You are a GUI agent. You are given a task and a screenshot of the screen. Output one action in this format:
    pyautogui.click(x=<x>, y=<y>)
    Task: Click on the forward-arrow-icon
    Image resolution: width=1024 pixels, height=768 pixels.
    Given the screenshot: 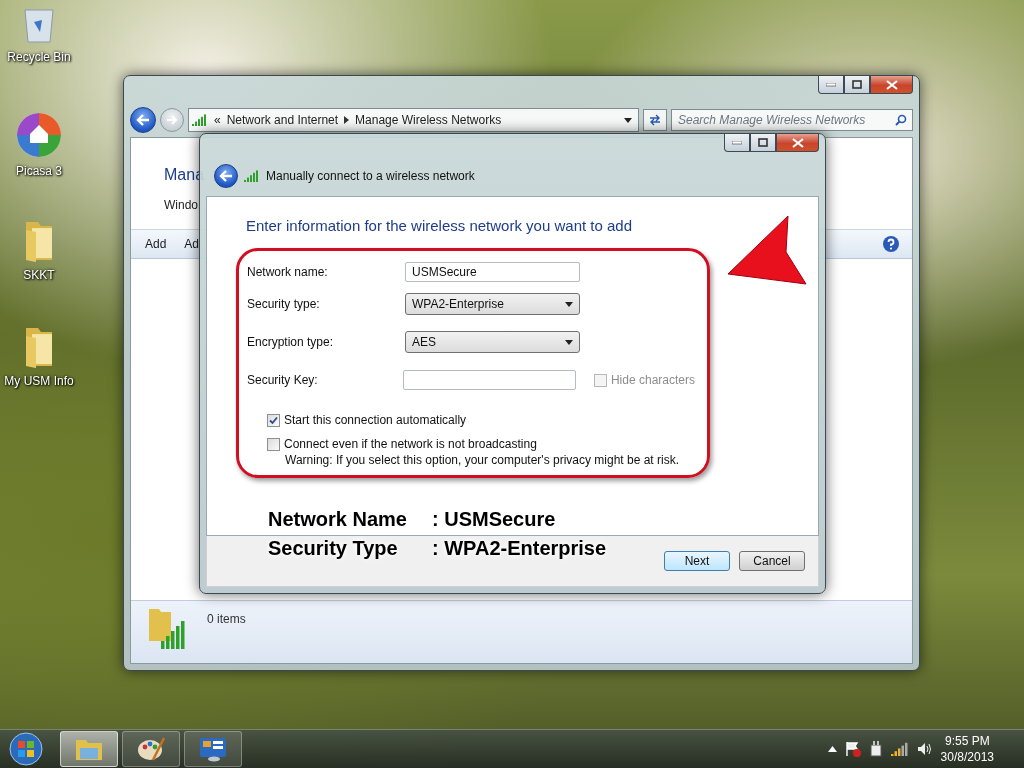 What is the action you would take?
    pyautogui.click(x=172, y=120)
    